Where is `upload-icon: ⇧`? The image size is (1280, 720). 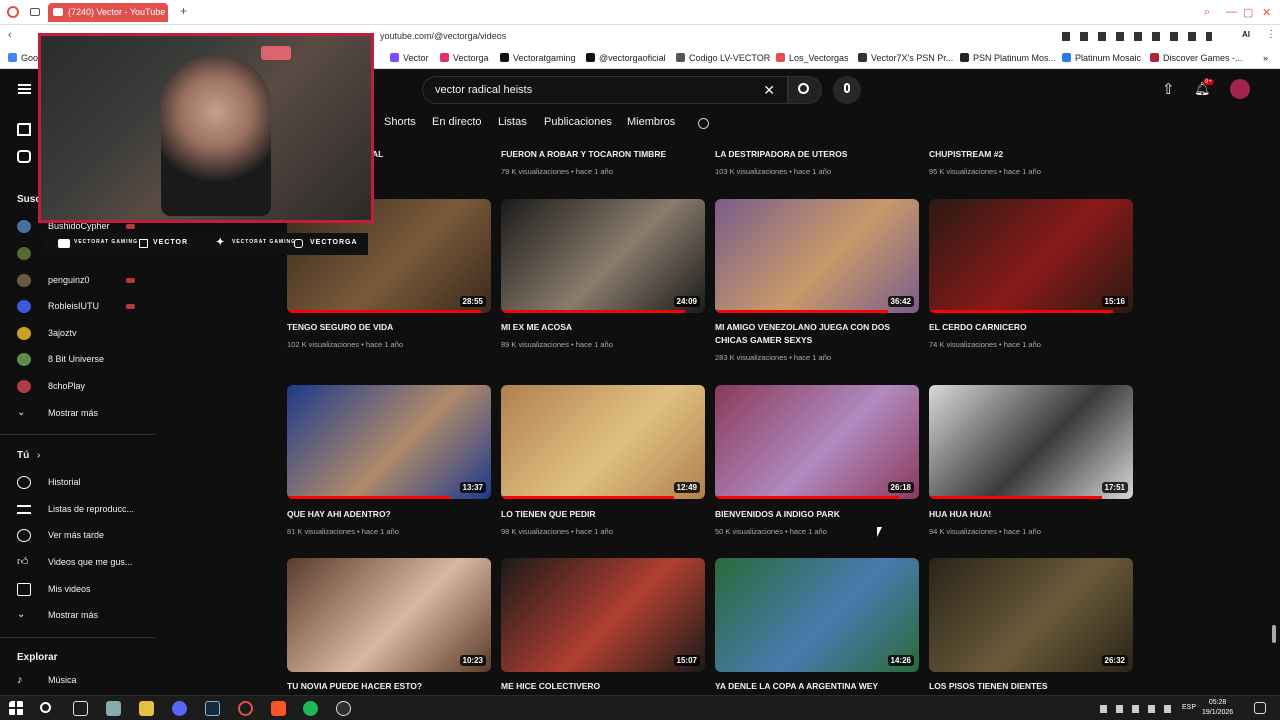
upload-icon: ⇧ is located at coordinates (1168, 89).